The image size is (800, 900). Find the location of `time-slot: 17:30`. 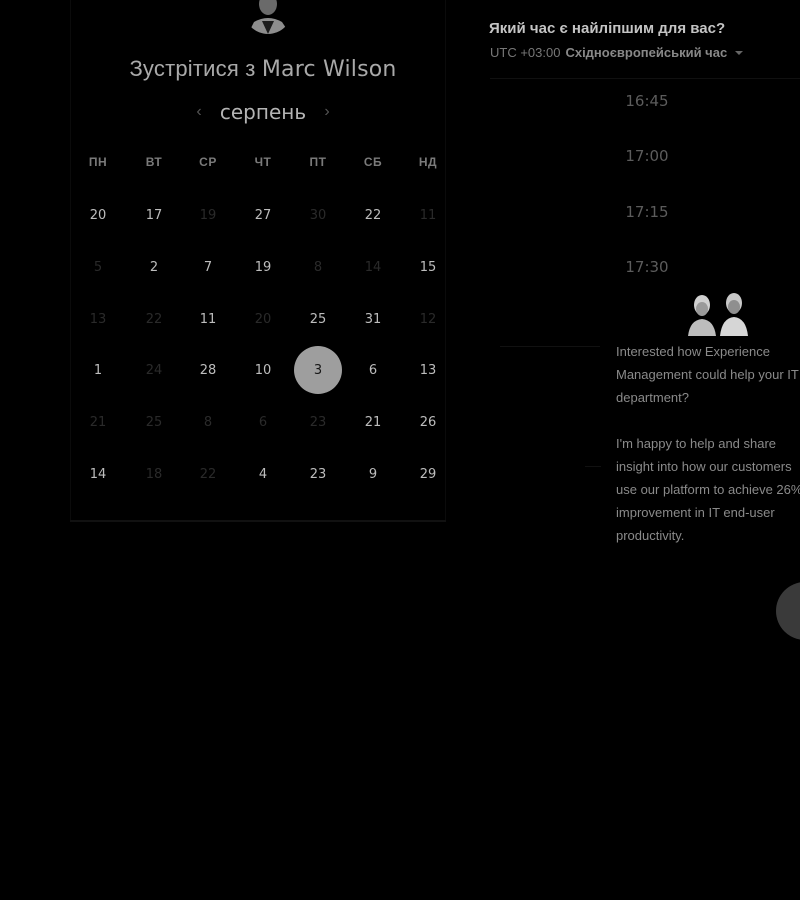

time-slot: 17:30 is located at coordinates (647, 267).